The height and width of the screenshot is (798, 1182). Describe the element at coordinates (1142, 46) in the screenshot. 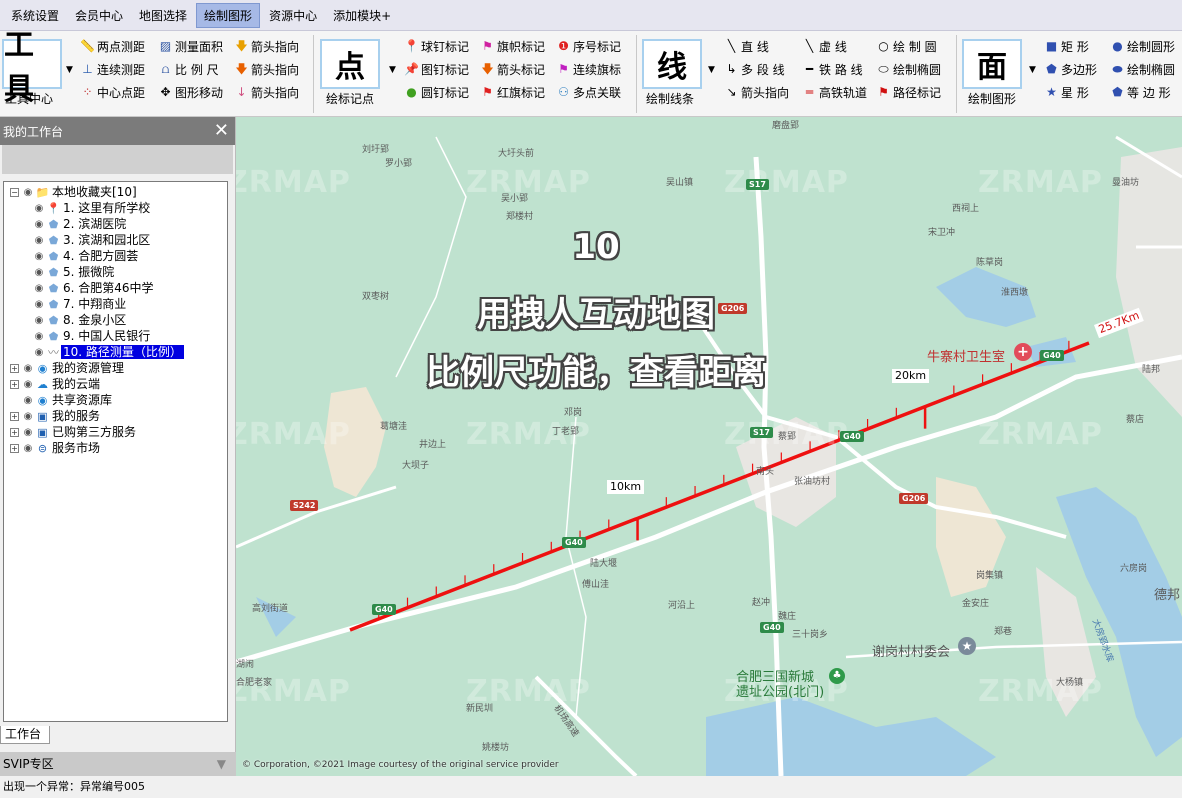

I see `draw-circle-shape-button: ● 绘制圆形` at that location.